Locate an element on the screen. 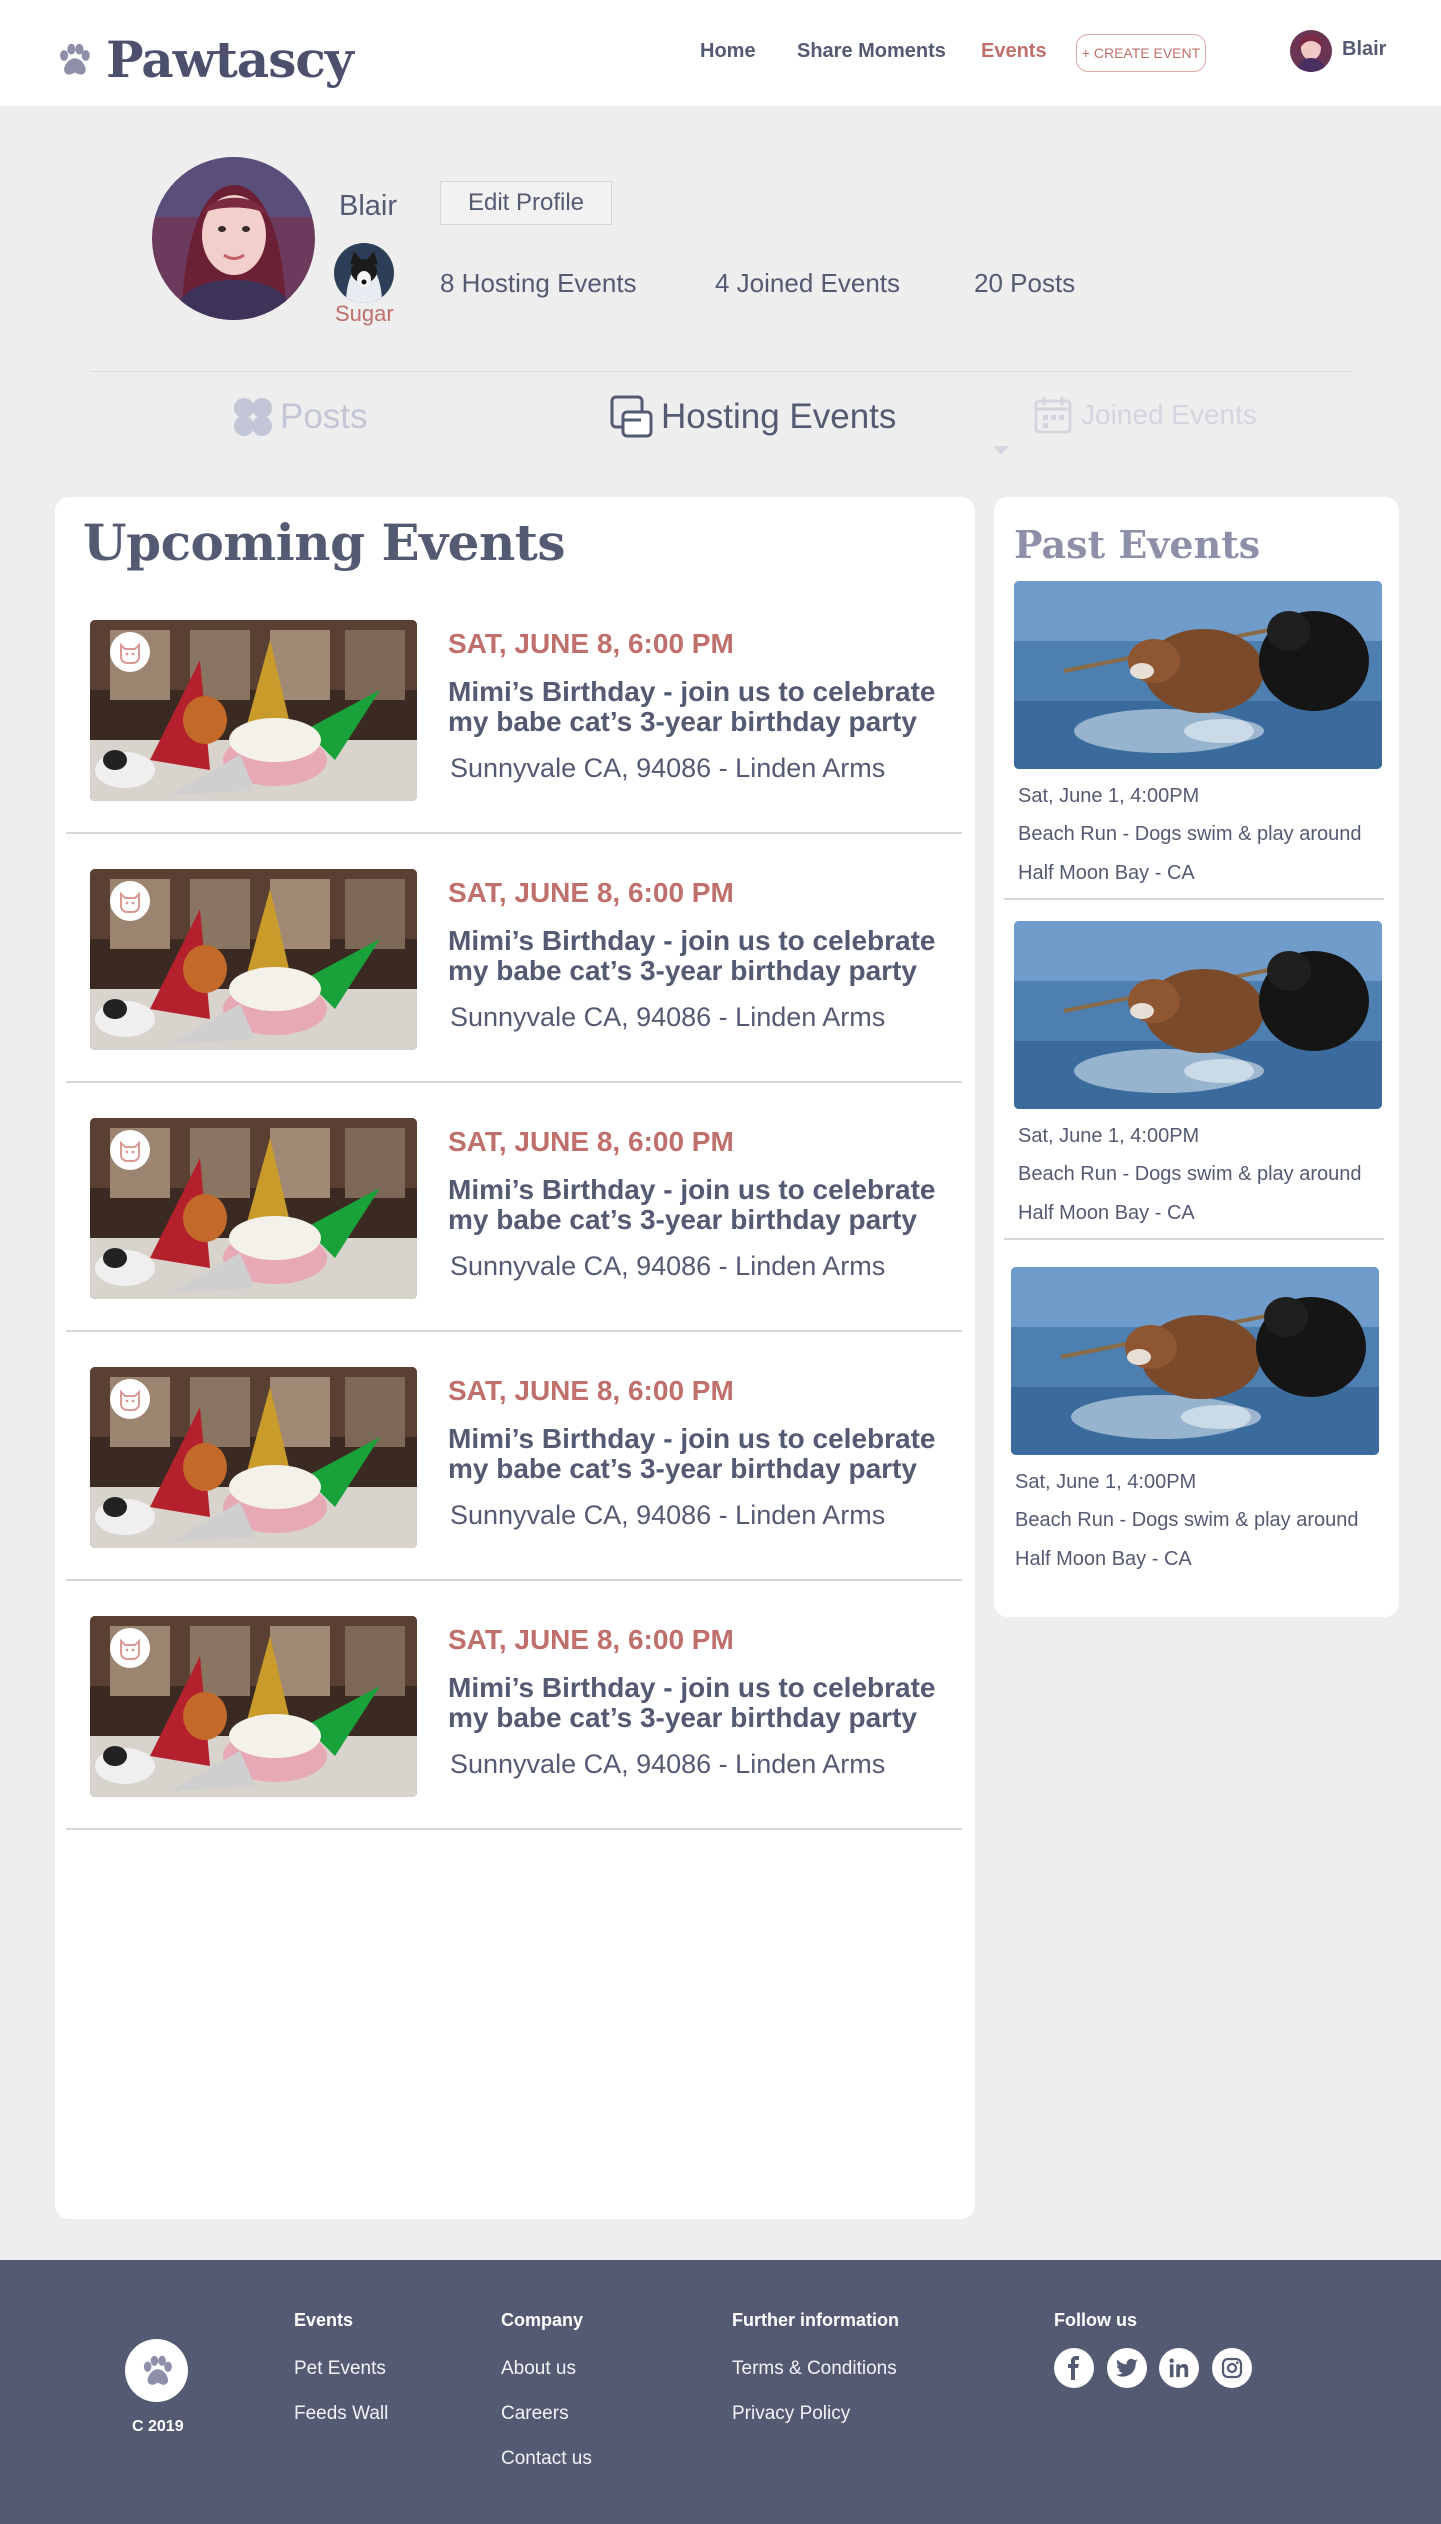 This screenshot has width=1441, height=2524. footer-link-privacy: Privacy Policy is located at coordinates (791, 2414).